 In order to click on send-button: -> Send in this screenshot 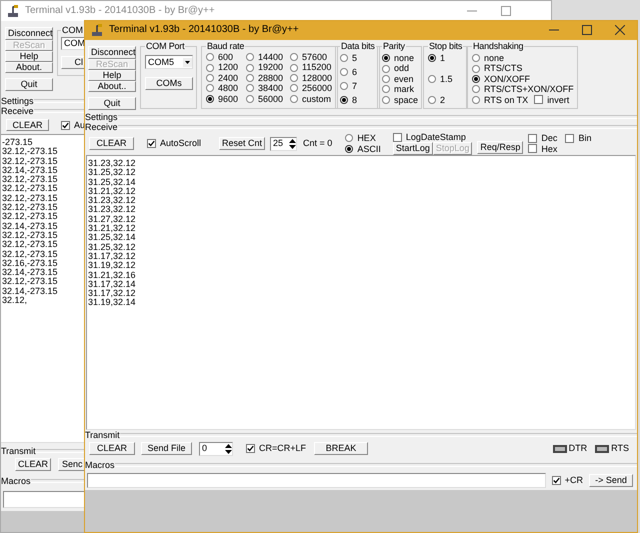, I will do `click(611, 480)`.